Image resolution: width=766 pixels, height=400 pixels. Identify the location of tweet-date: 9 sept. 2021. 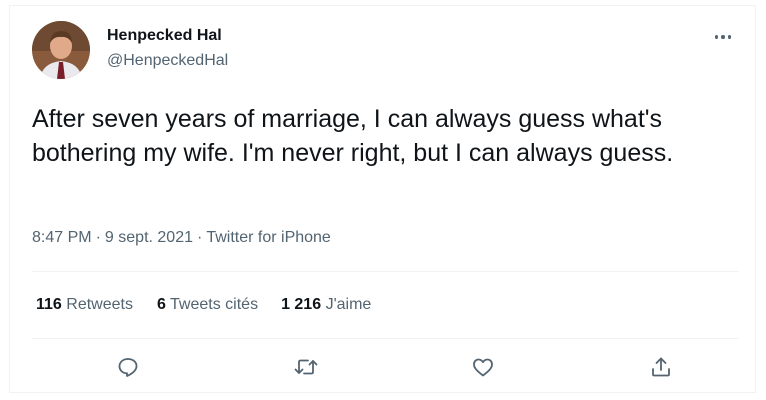
(149, 237).